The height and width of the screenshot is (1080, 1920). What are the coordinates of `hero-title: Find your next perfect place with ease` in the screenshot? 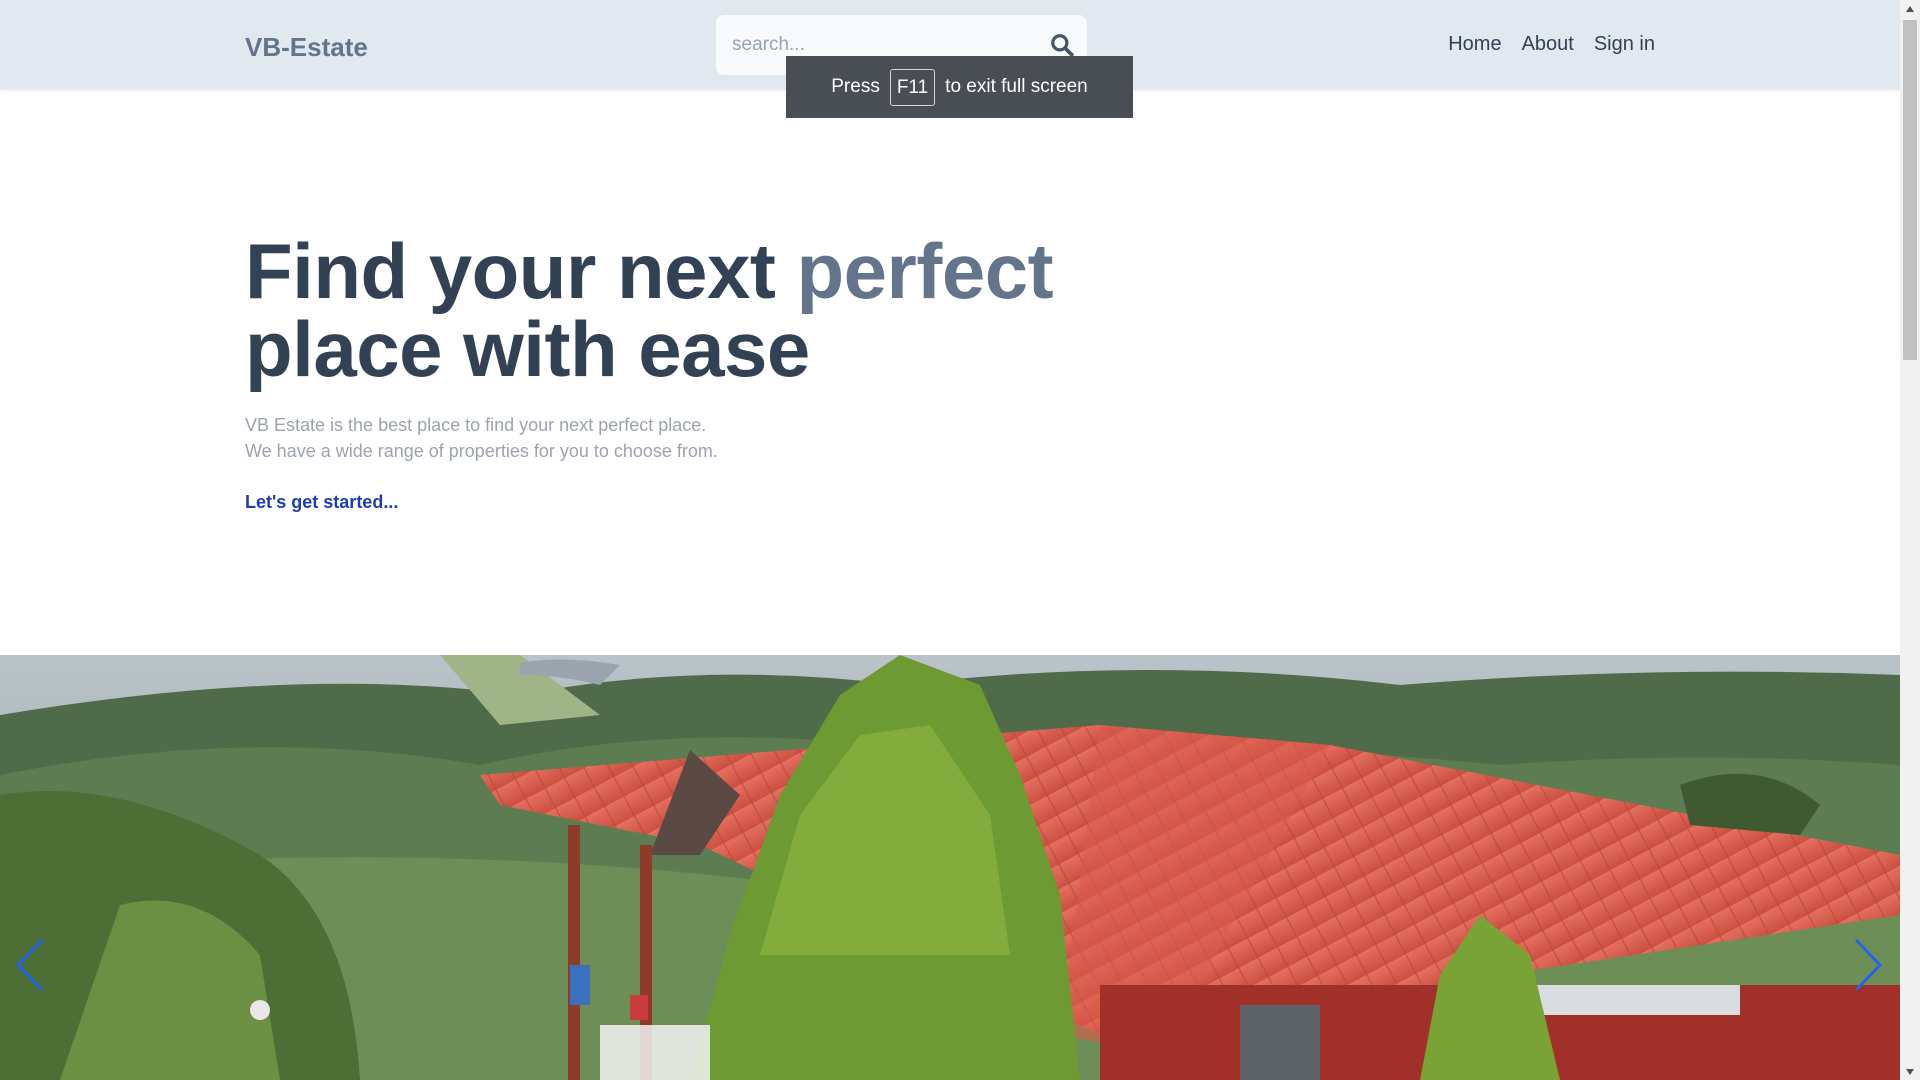 It's located at (649, 310).